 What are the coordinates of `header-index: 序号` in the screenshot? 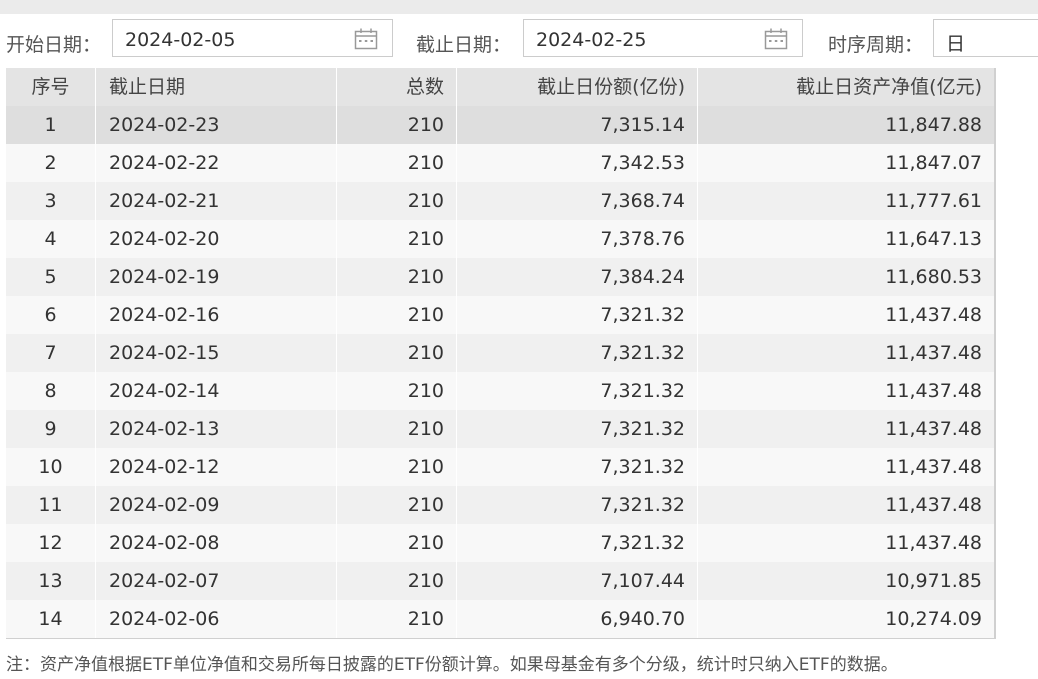 It's located at (50, 87).